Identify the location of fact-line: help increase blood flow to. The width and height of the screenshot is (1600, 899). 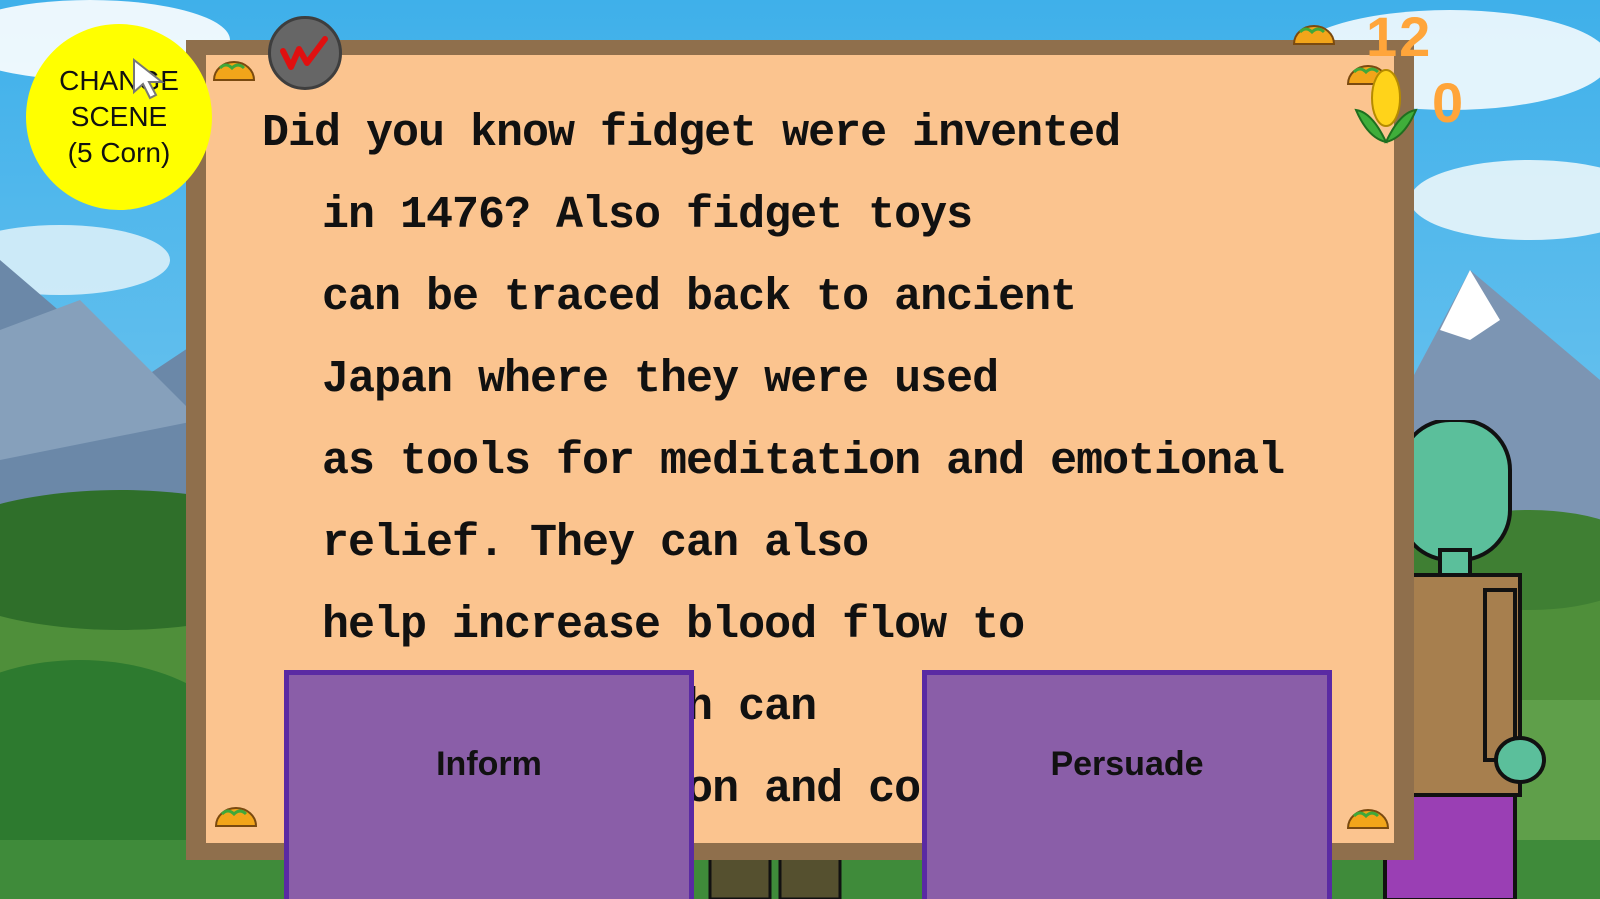
(673, 625).